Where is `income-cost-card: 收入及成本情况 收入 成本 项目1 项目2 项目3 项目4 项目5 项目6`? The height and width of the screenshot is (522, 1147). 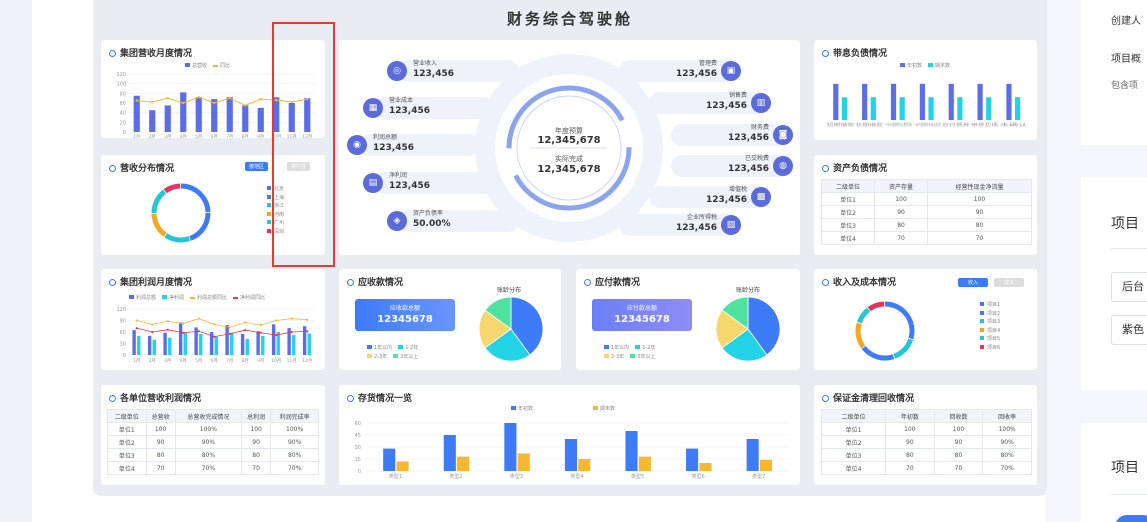 income-cost-card: 收入及成本情况 收入 成本 项目1 项目2 项目3 项目4 项目5 项目6 is located at coordinates (925, 319).